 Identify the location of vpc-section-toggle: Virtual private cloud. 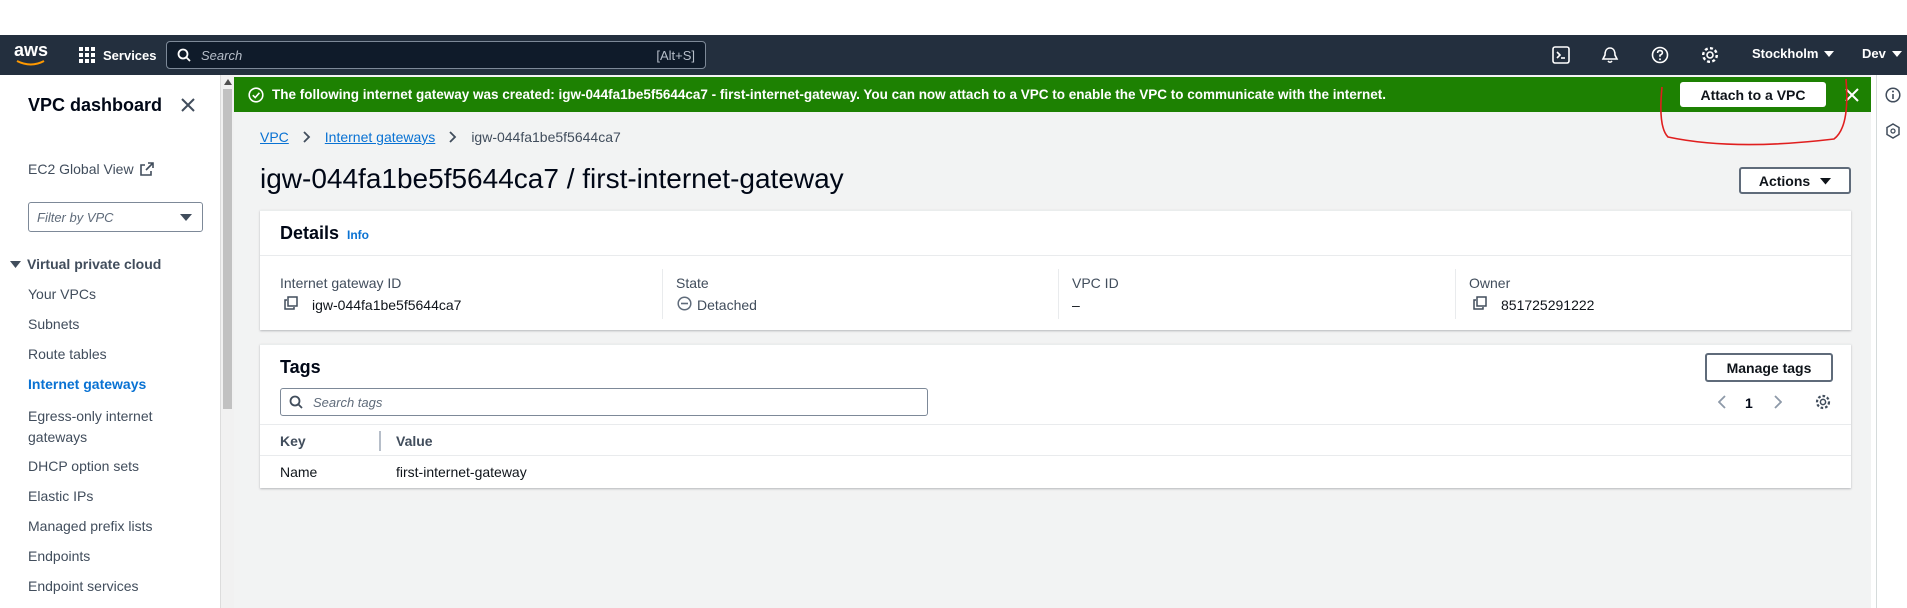
(85, 264).